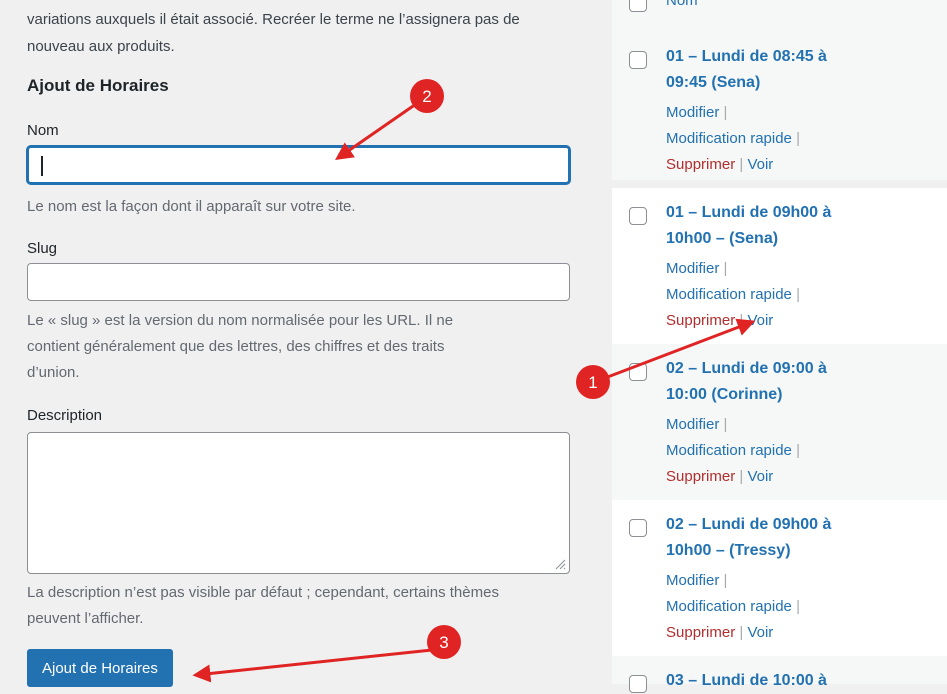 This screenshot has width=947, height=694. I want to click on name-input, so click(298, 165).